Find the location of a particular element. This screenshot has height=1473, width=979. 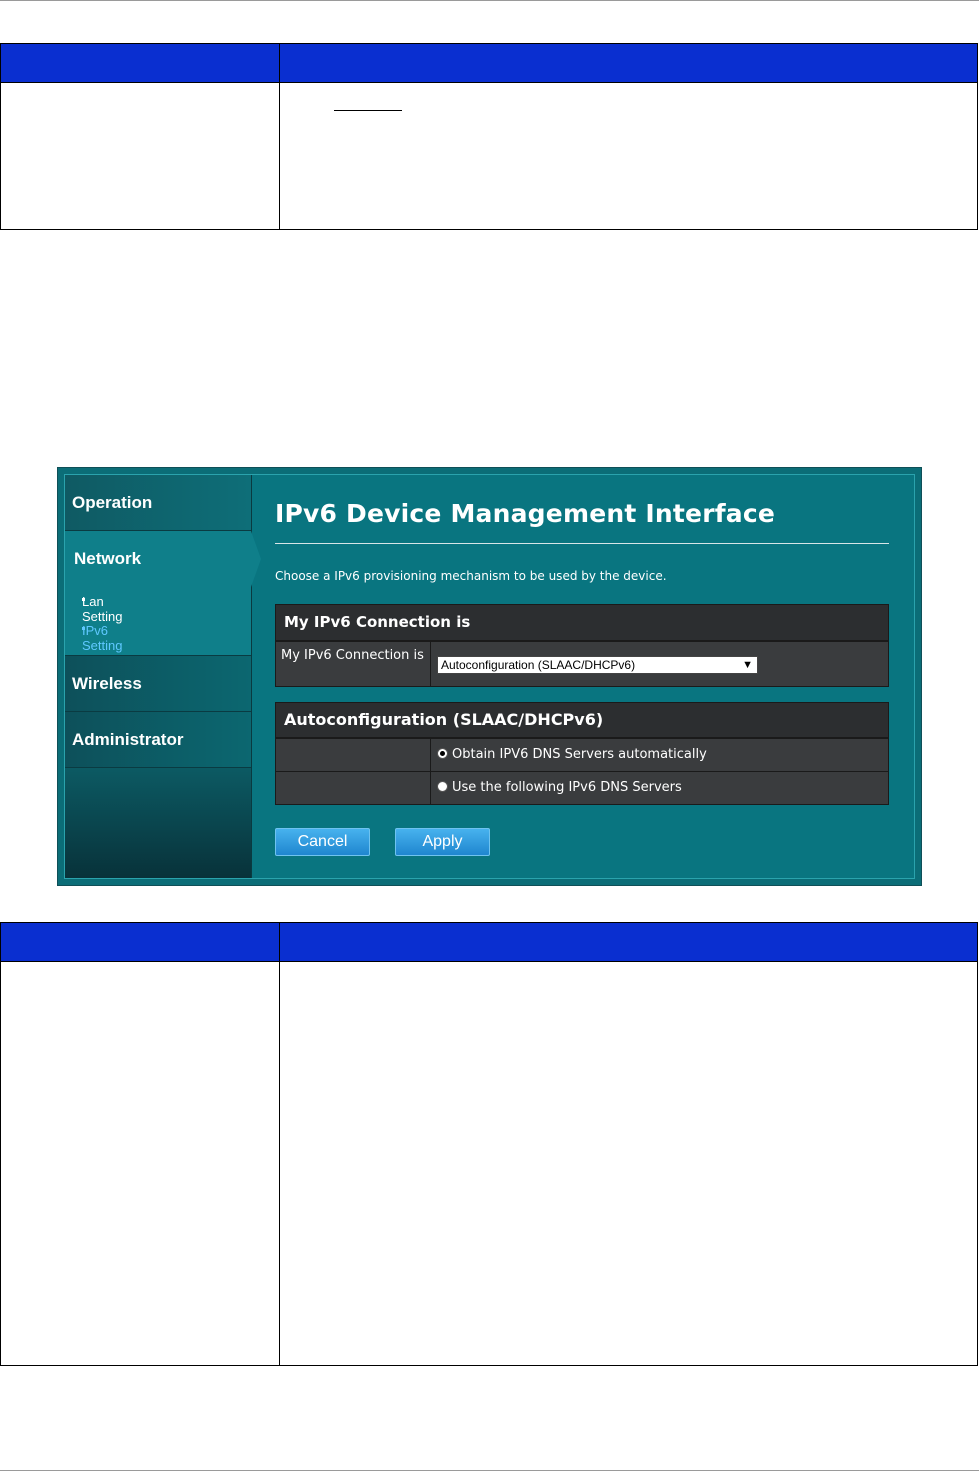

active-section-arrow-icon is located at coordinates (256, 559).